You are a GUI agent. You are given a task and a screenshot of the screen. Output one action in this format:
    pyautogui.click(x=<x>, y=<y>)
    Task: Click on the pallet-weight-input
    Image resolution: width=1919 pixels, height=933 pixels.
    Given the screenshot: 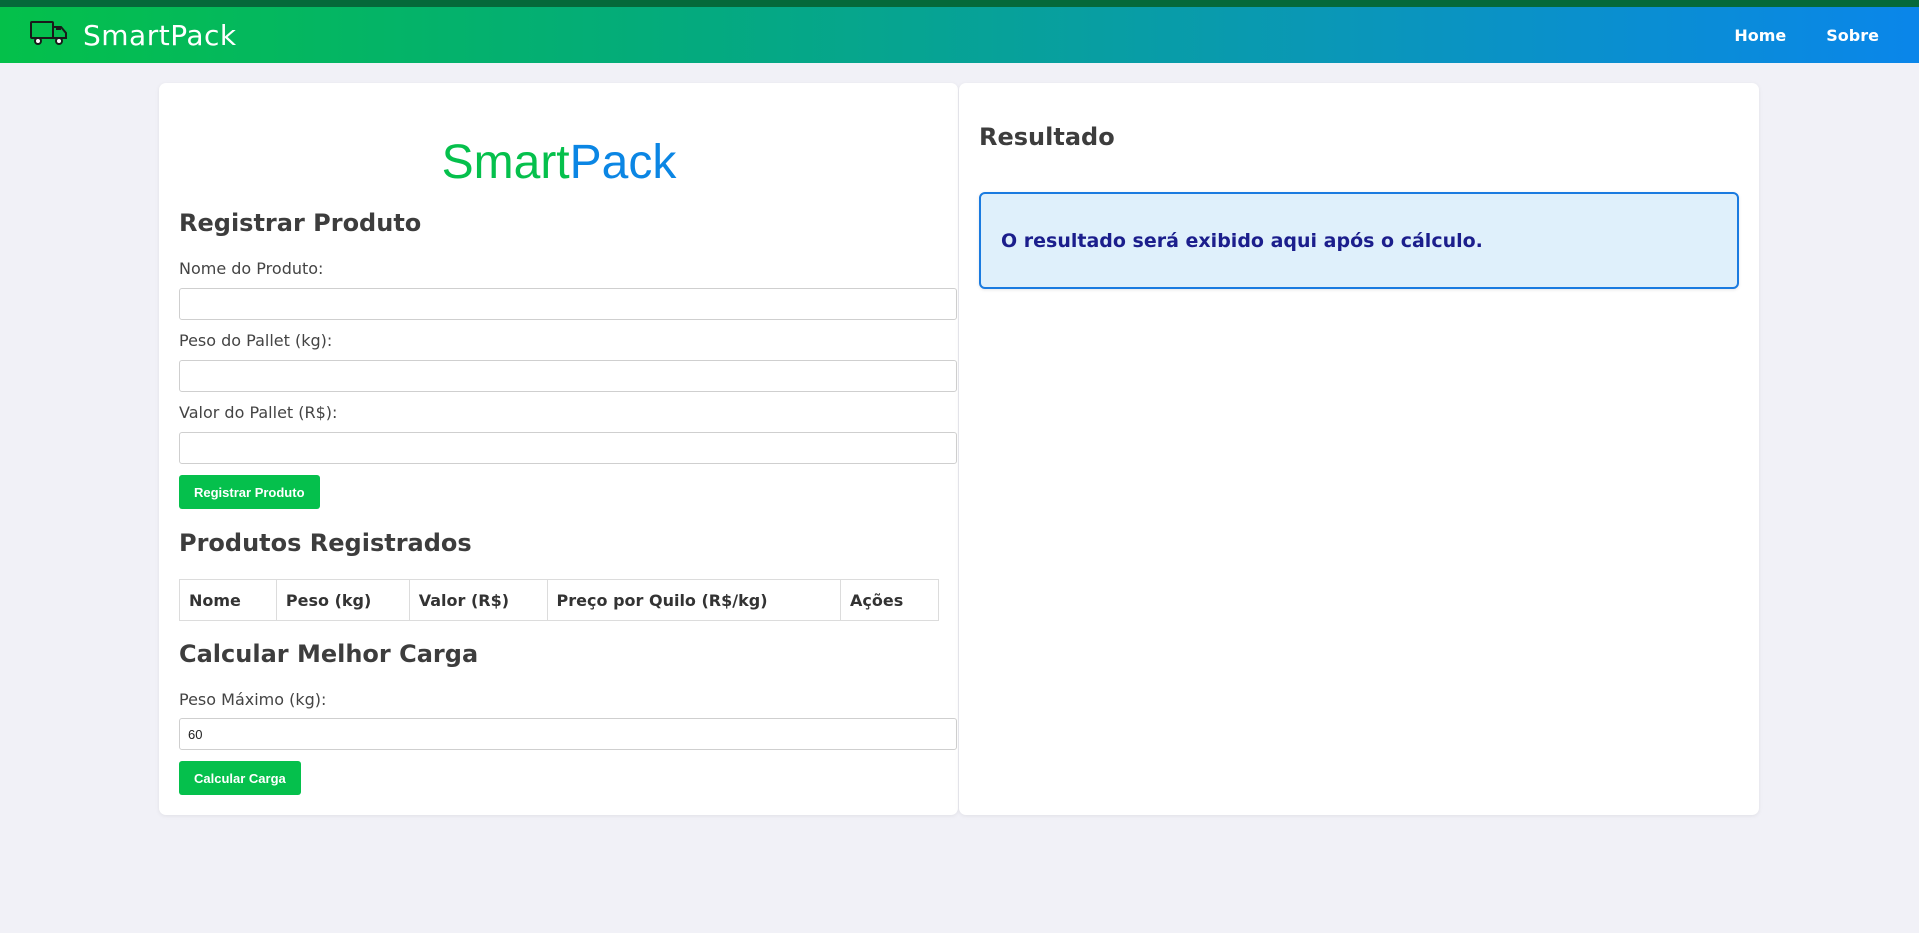 What is the action you would take?
    pyautogui.click(x=568, y=376)
    